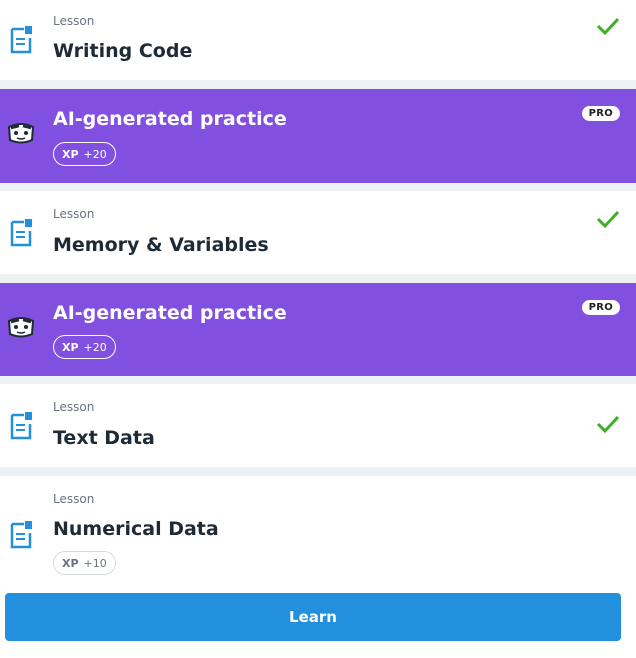 Image resolution: width=636 pixels, height=658 pixels. I want to click on lesson-title: Numerical Data, so click(136, 529).